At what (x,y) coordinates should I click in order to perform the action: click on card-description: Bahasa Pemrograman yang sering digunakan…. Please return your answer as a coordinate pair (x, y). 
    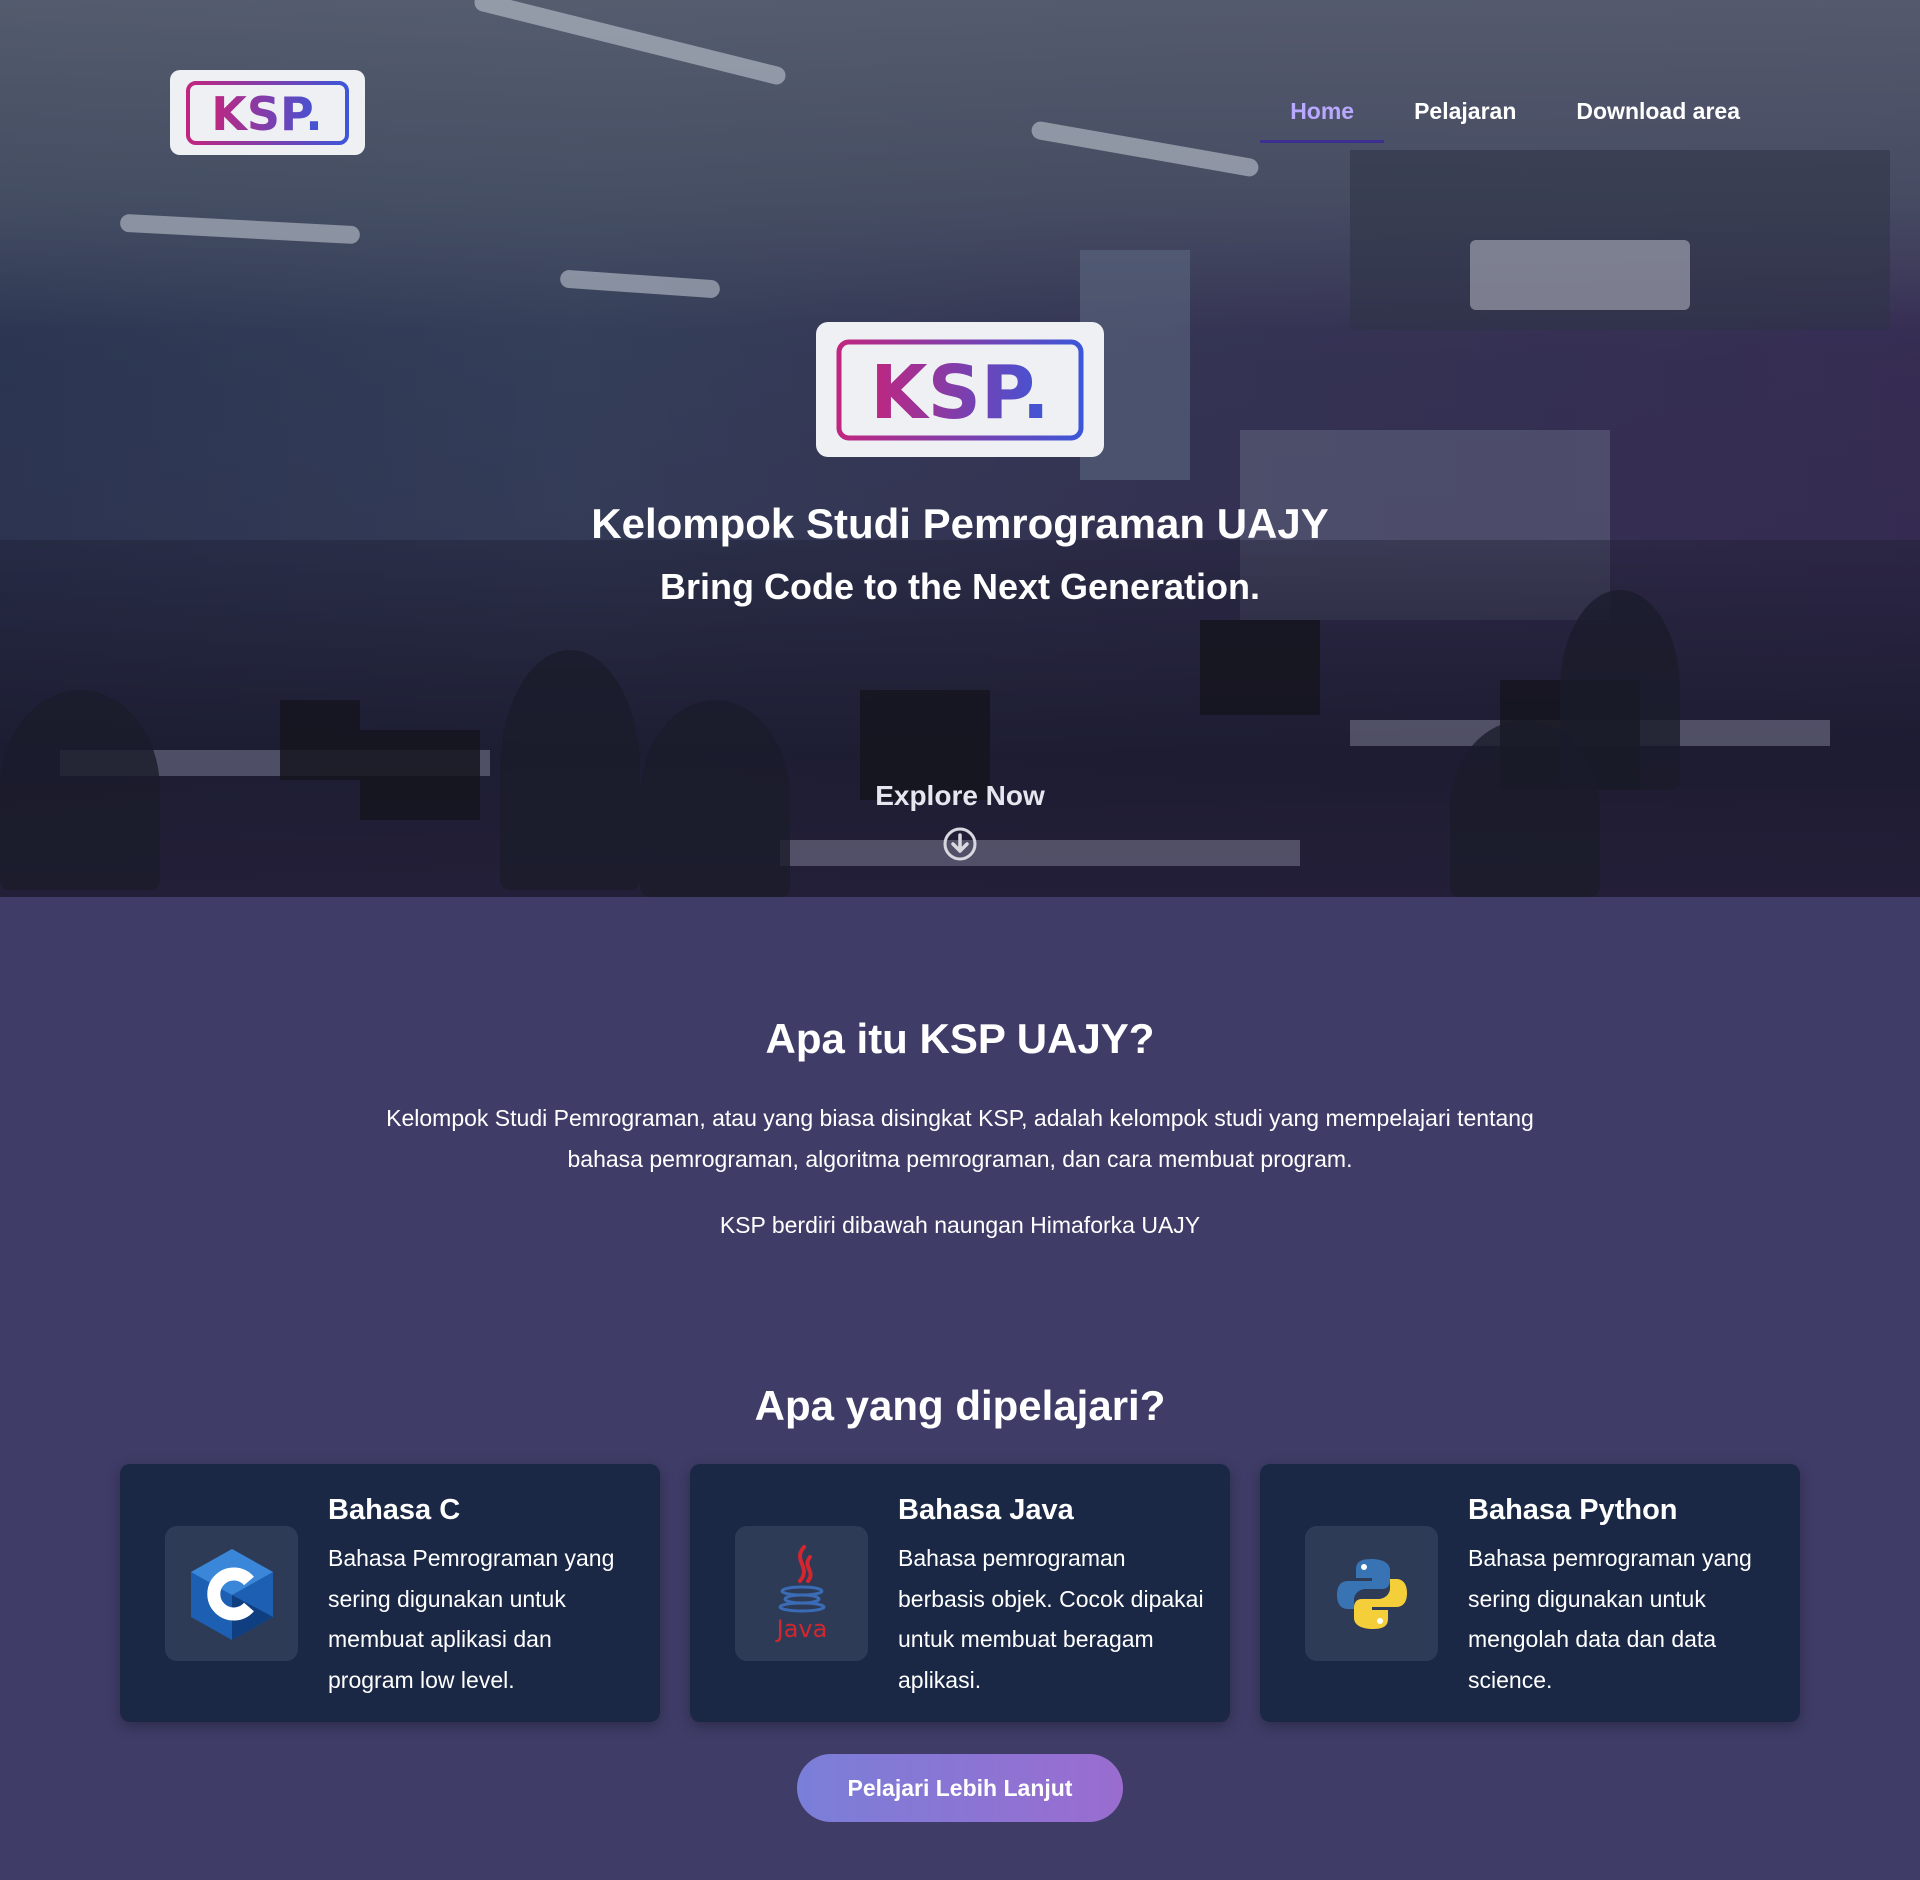
    Looking at the image, I should click on (471, 1619).